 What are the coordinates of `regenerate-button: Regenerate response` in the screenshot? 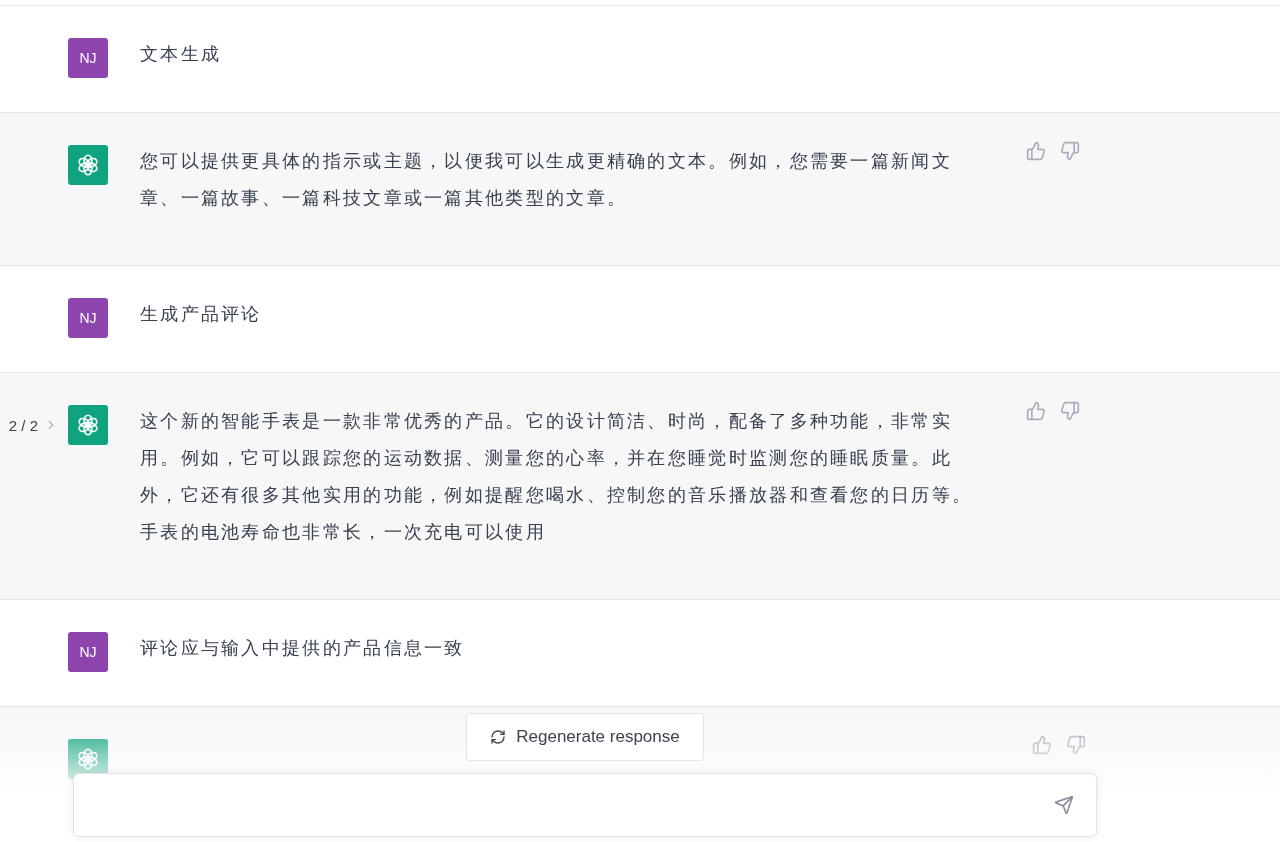 It's located at (585, 737).